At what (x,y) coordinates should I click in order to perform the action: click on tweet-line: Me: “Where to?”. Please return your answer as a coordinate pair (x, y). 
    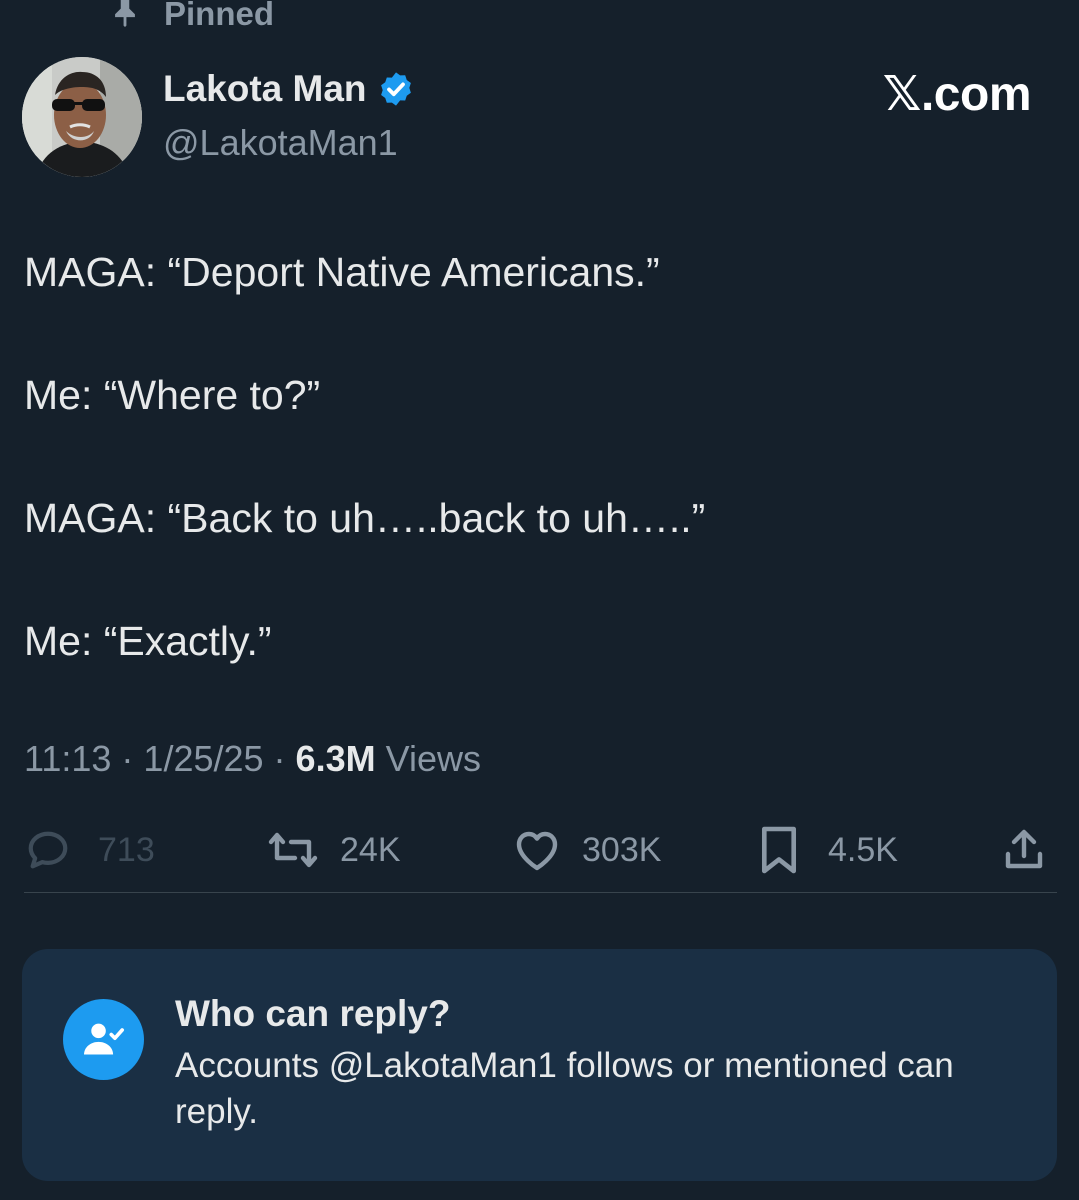
    Looking at the image, I should click on (172, 395).